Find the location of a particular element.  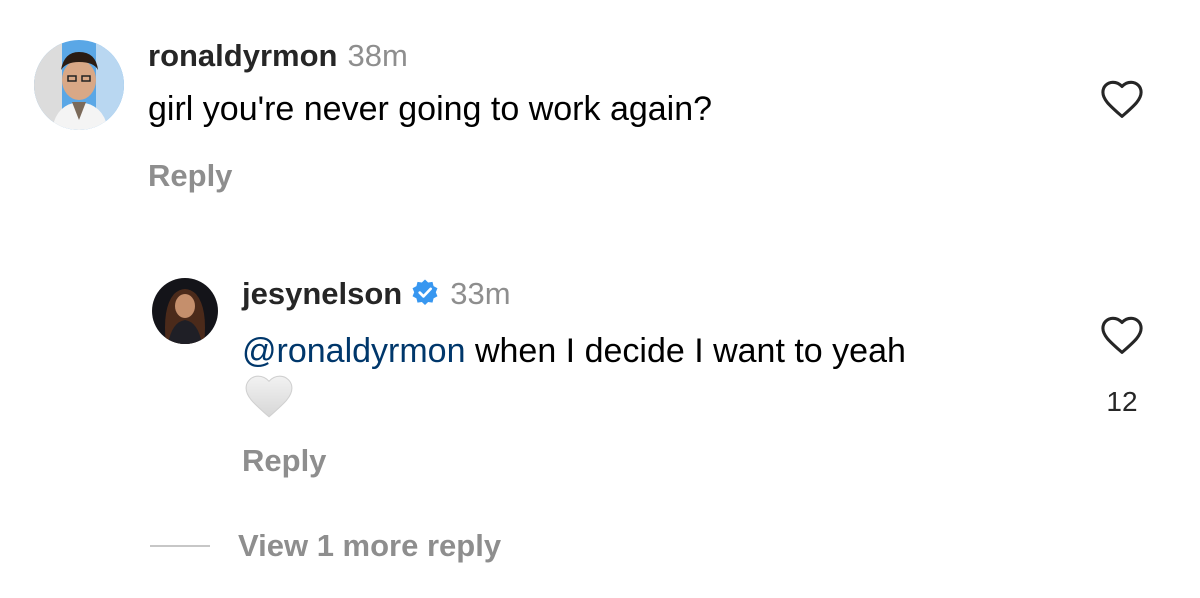

reply-username: jesynelson is located at coordinates (322, 293).